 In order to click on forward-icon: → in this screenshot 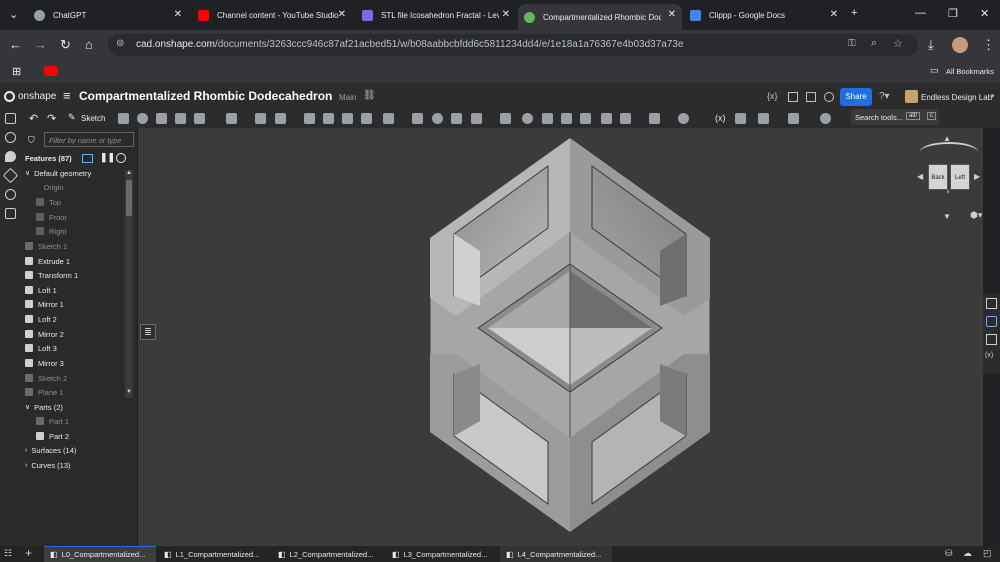, I will do `click(40, 44)`.